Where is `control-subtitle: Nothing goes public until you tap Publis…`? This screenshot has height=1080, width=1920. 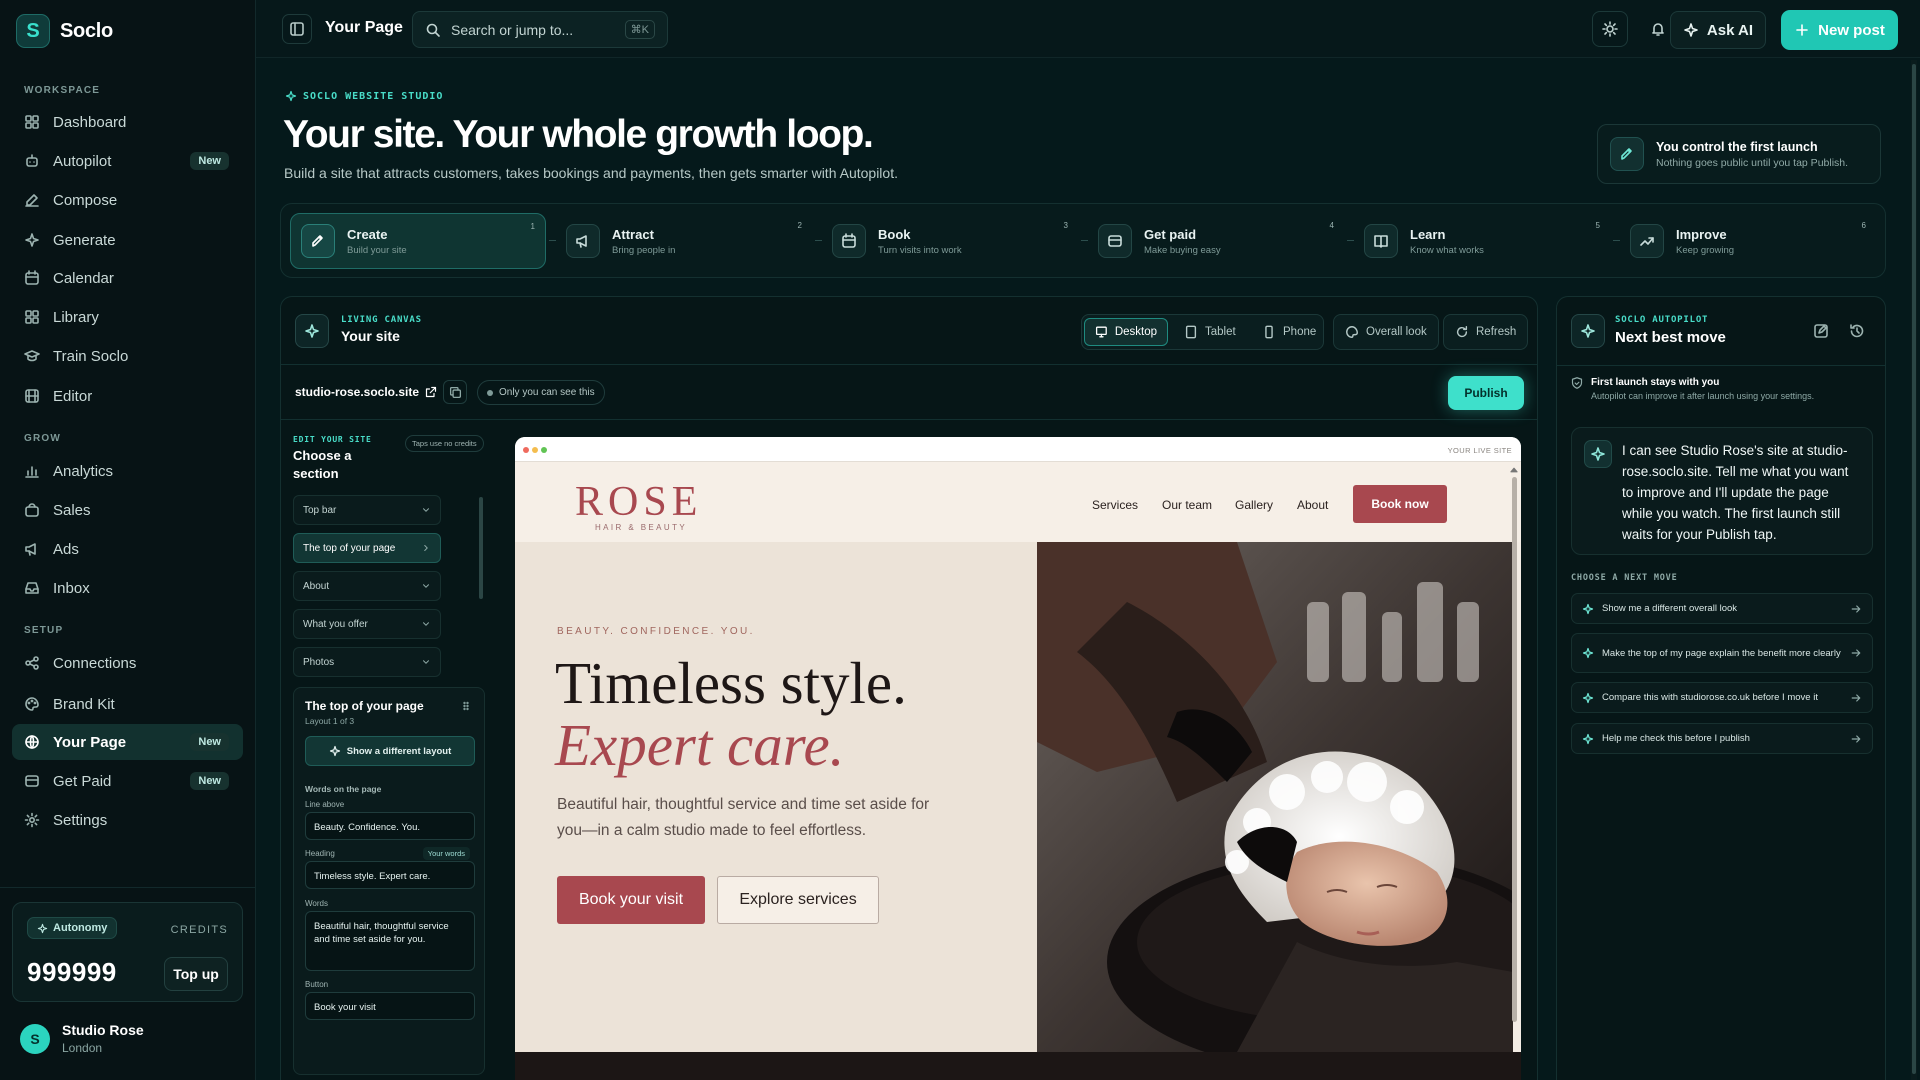 control-subtitle: Nothing goes public until you tap Publis… is located at coordinates (1752, 162).